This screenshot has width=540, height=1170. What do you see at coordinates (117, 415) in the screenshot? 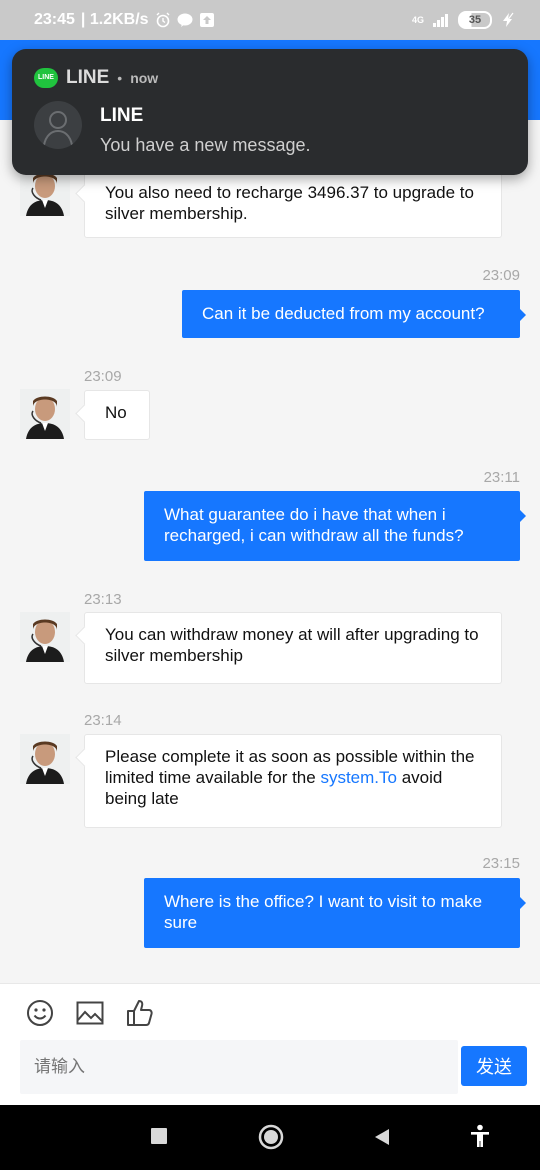
I see `message-bubble-incoming: No` at bounding box center [117, 415].